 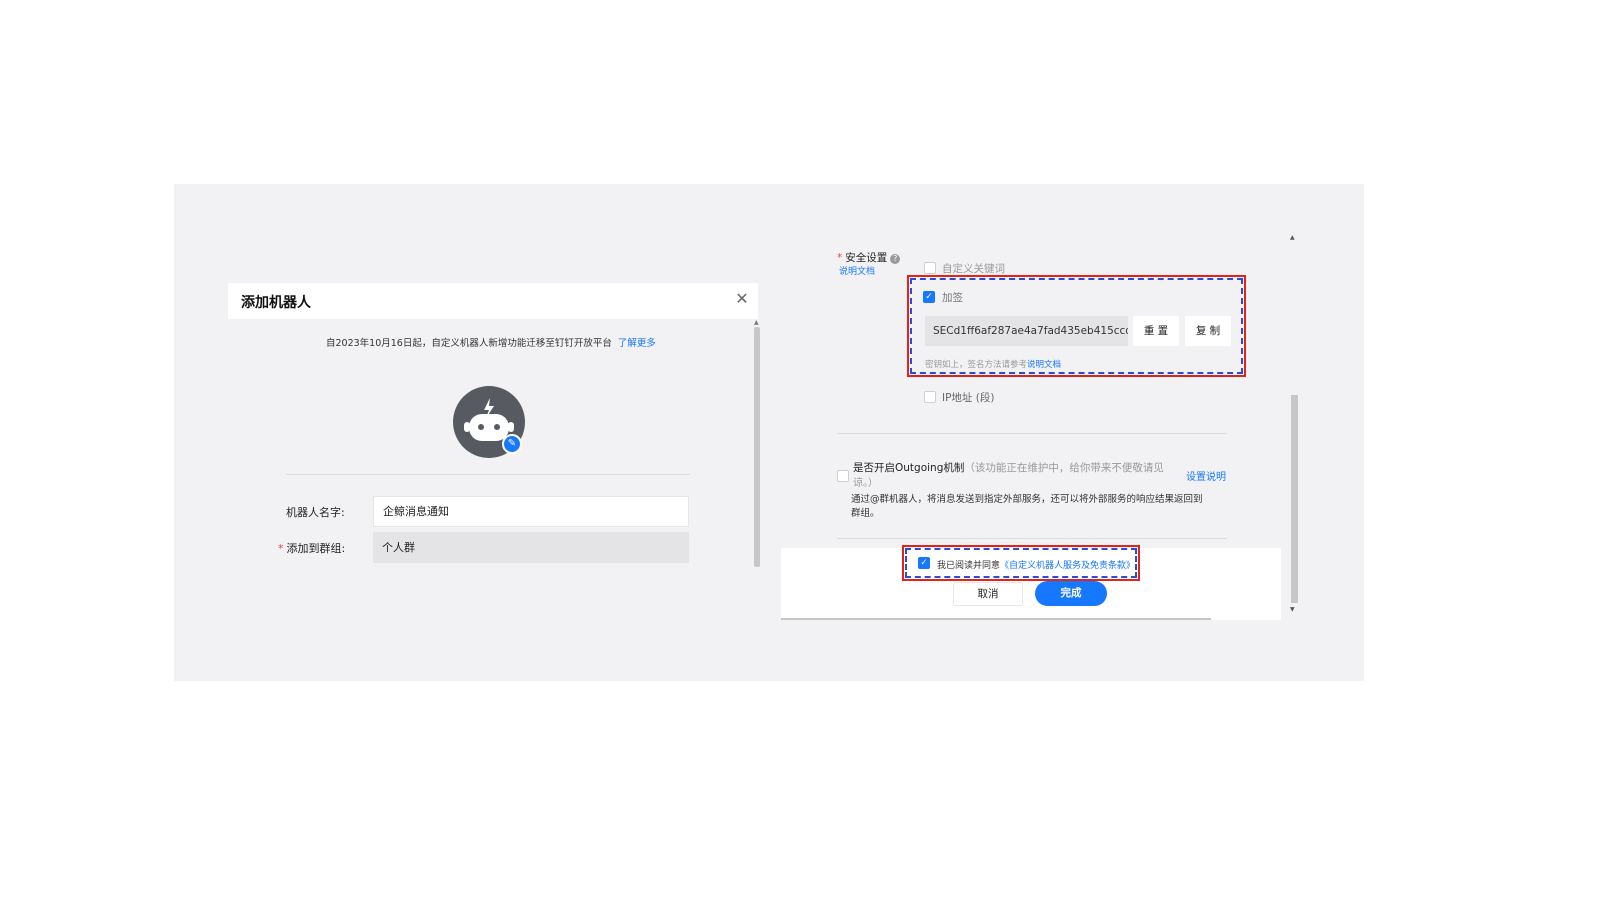 What do you see at coordinates (924, 563) in the screenshot?
I see `agree-checkbox: ✓` at bounding box center [924, 563].